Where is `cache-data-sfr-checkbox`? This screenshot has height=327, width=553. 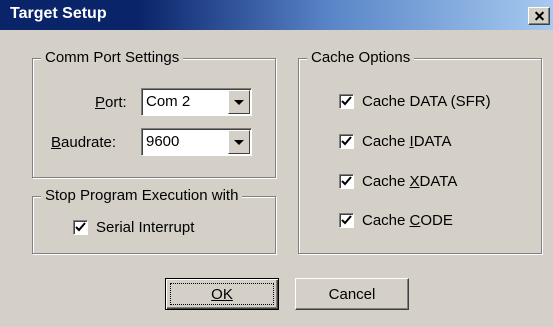
cache-data-sfr-checkbox is located at coordinates (346, 101).